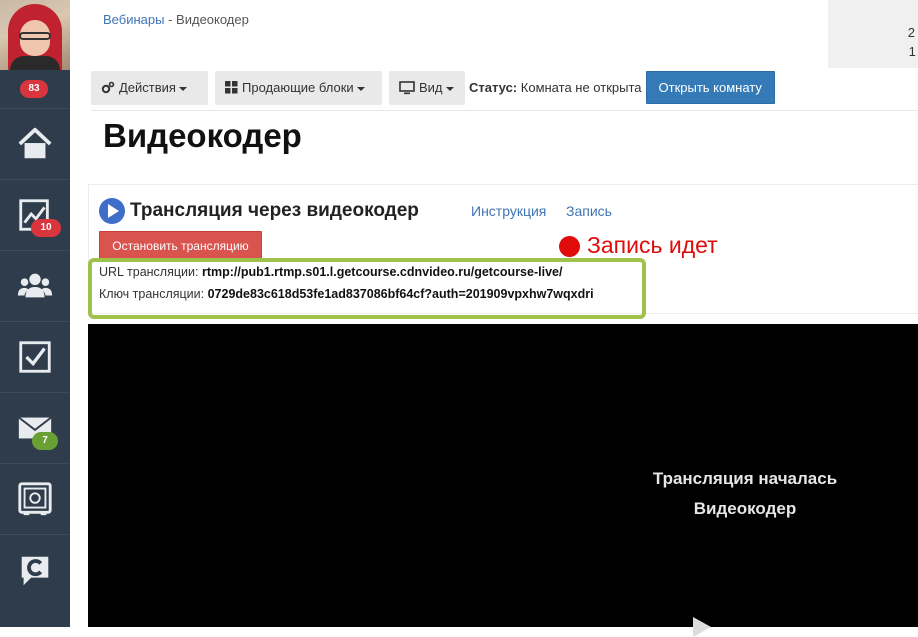 The height and width of the screenshot is (637, 918). What do you see at coordinates (34, 89) in the screenshot?
I see `notifications-badge: 83` at bounding box center [34, 89].